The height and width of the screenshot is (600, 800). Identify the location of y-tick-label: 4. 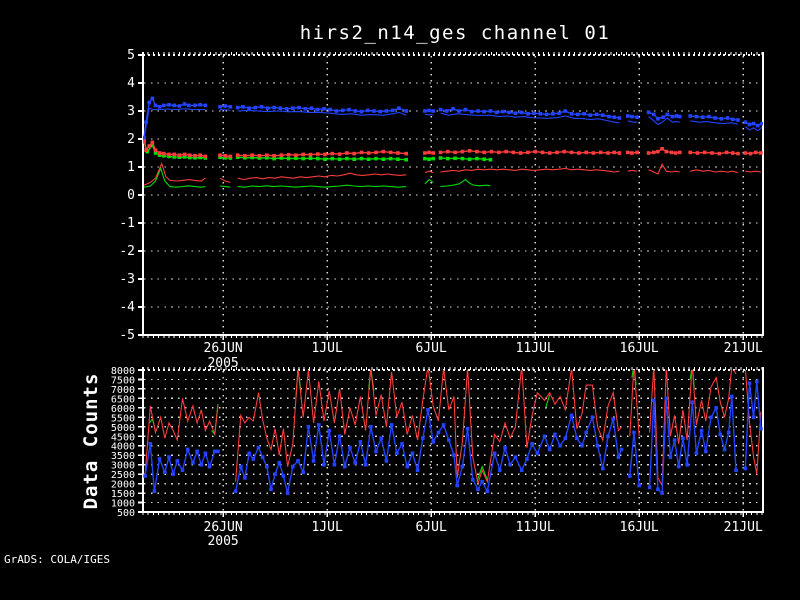
(131, 83).